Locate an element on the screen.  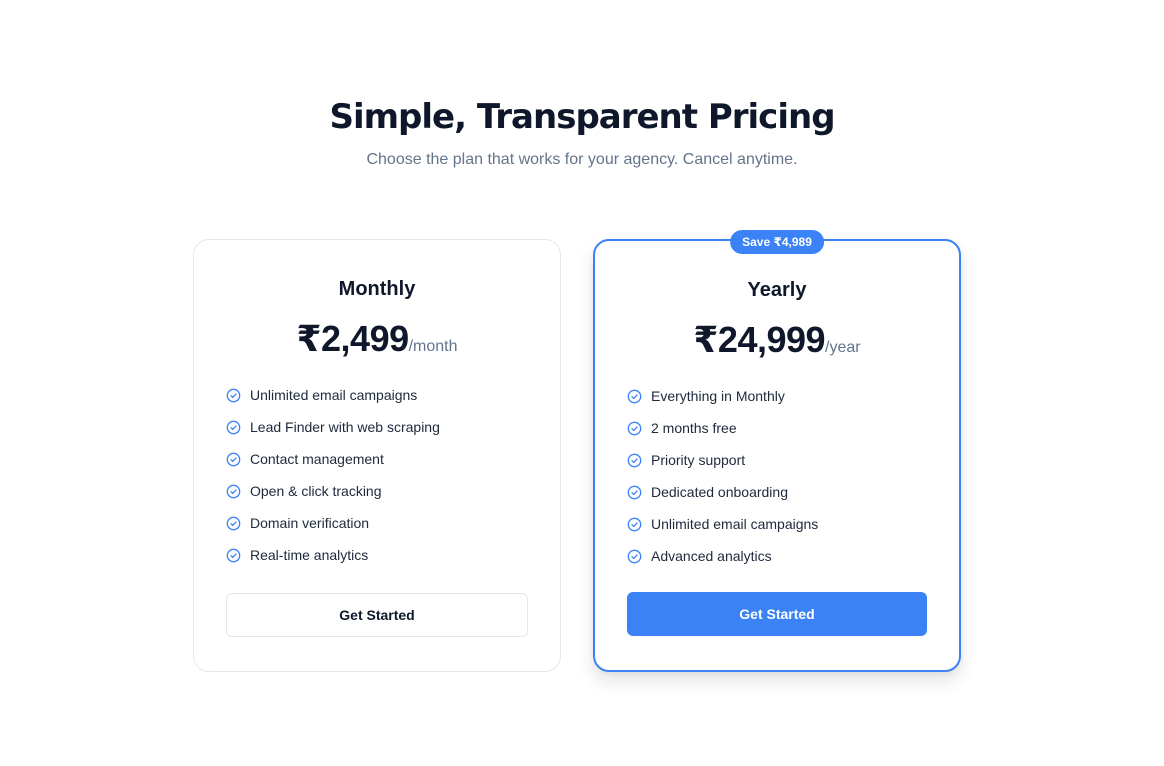
feature-label: Everything in Monthly is located at coordinates (718, 396).